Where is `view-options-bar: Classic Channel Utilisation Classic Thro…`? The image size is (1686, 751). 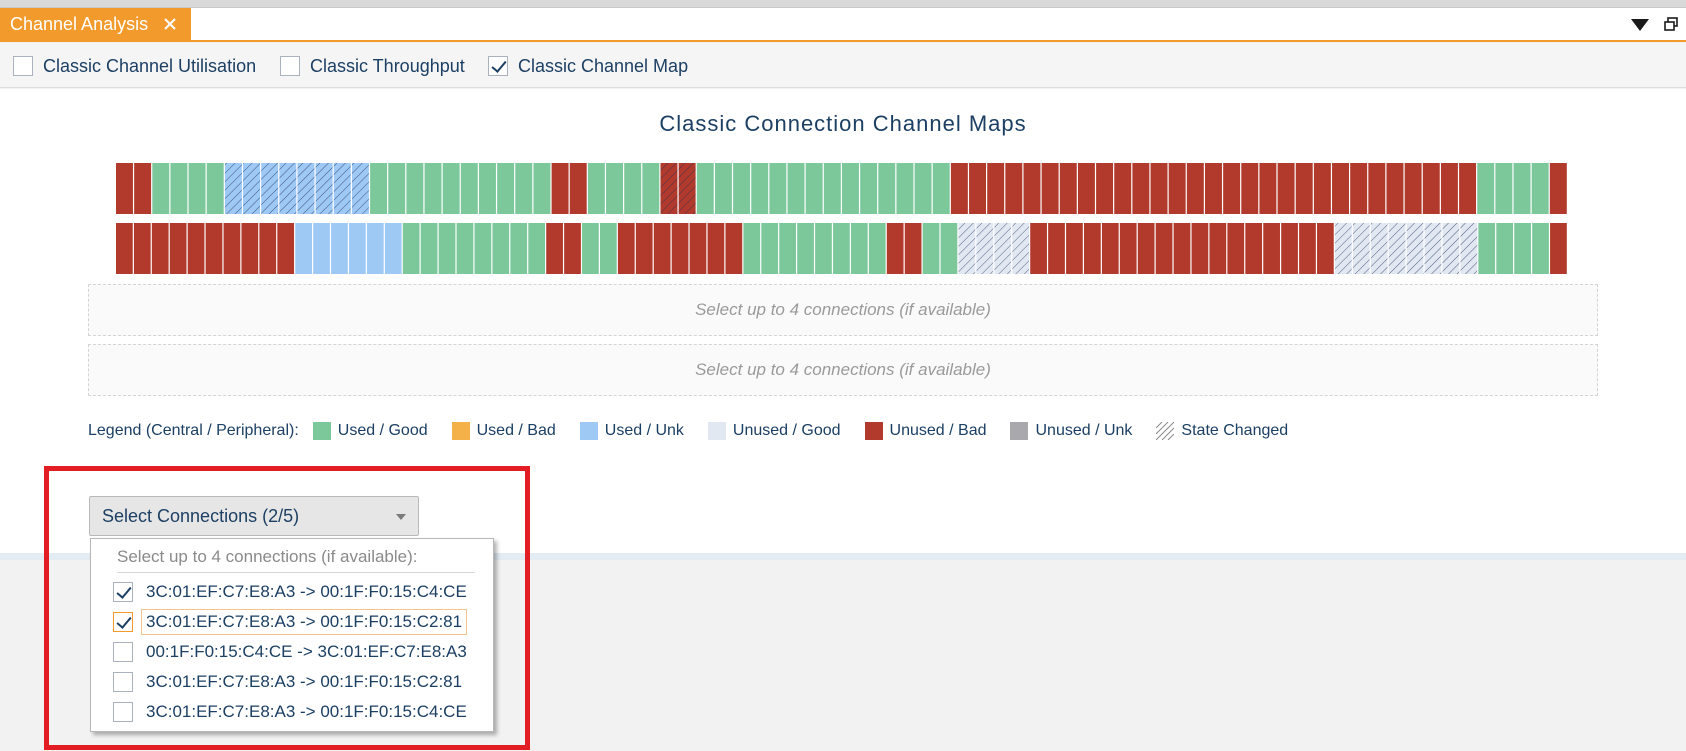 view-options-bar: Classic Channel Utilisation Classic Thro… is located at coordinates (843, 65).